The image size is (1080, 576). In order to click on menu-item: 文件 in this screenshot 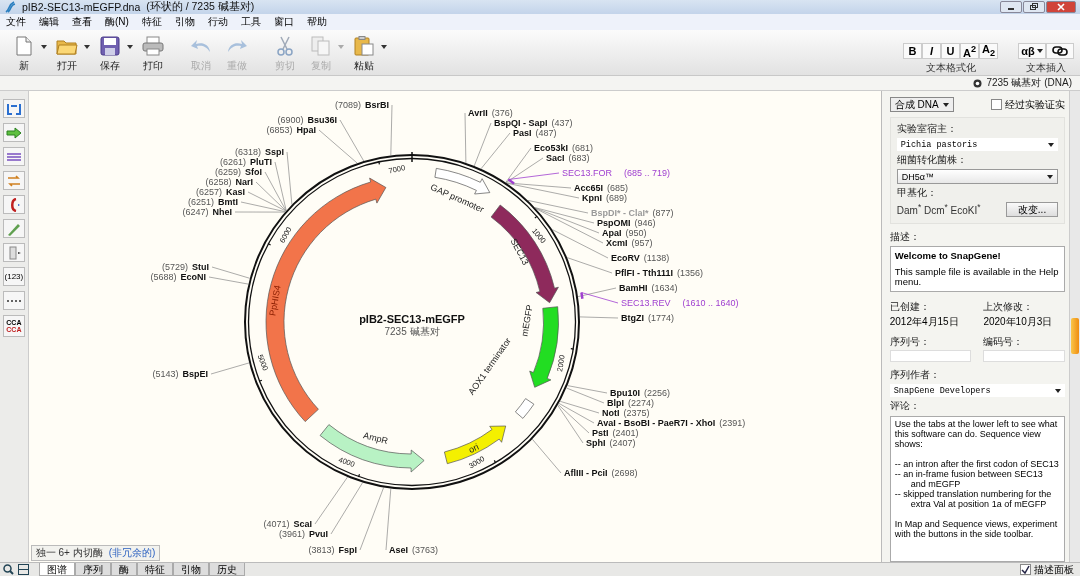, I will do `click(16, 22)`.